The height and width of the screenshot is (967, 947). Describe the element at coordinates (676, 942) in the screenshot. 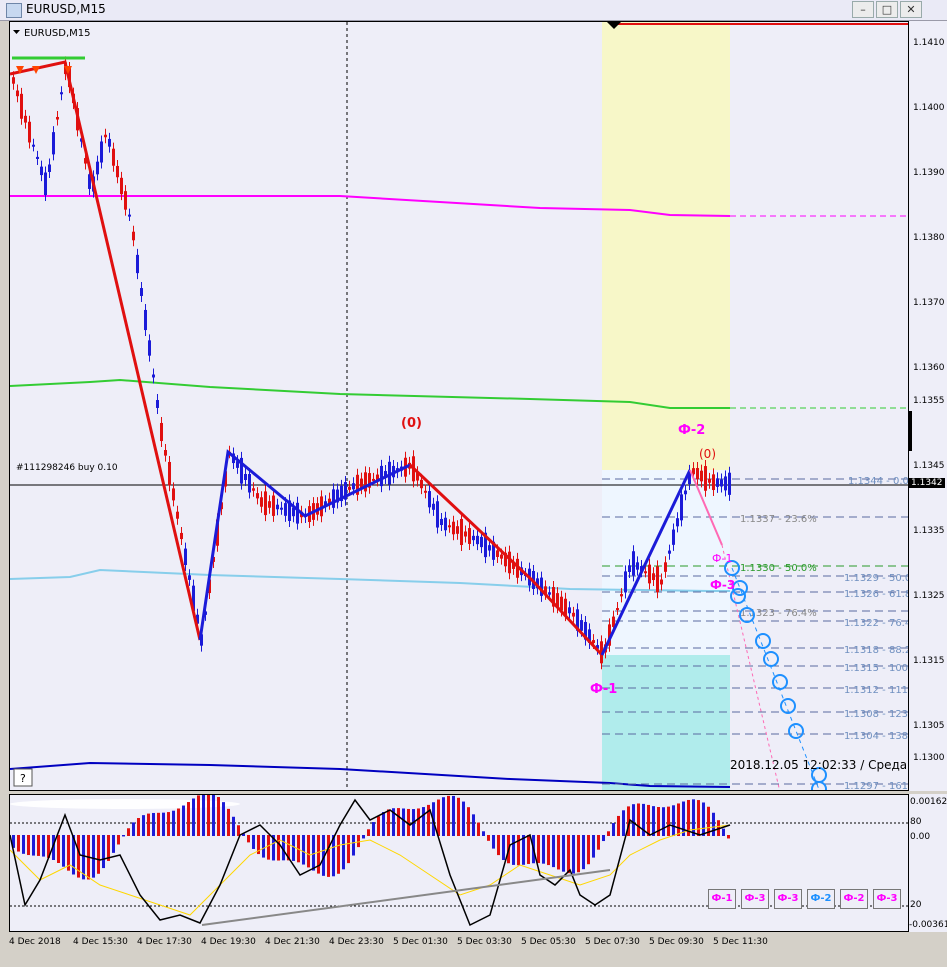

I see `time-tick: 5 Dec 09:30` at that location.